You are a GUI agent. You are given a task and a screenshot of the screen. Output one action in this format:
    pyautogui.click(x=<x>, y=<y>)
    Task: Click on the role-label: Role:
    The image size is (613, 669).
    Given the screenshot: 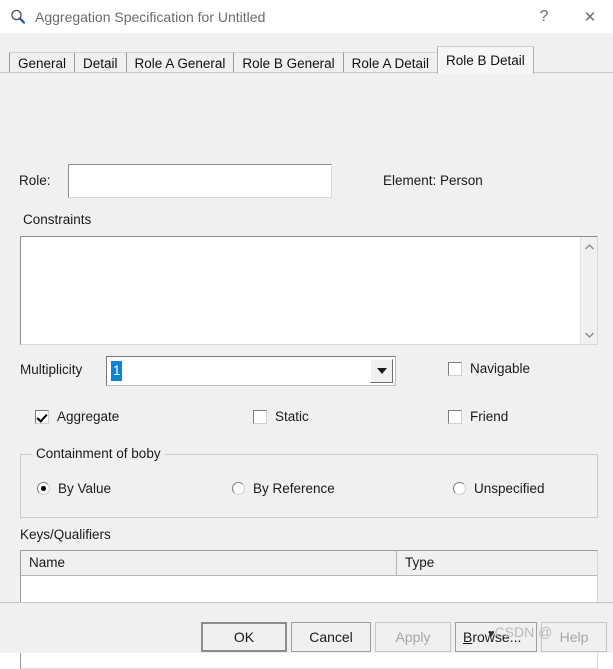 What is the action you would take?
    pyautogui.click(x=35, y=180)
    